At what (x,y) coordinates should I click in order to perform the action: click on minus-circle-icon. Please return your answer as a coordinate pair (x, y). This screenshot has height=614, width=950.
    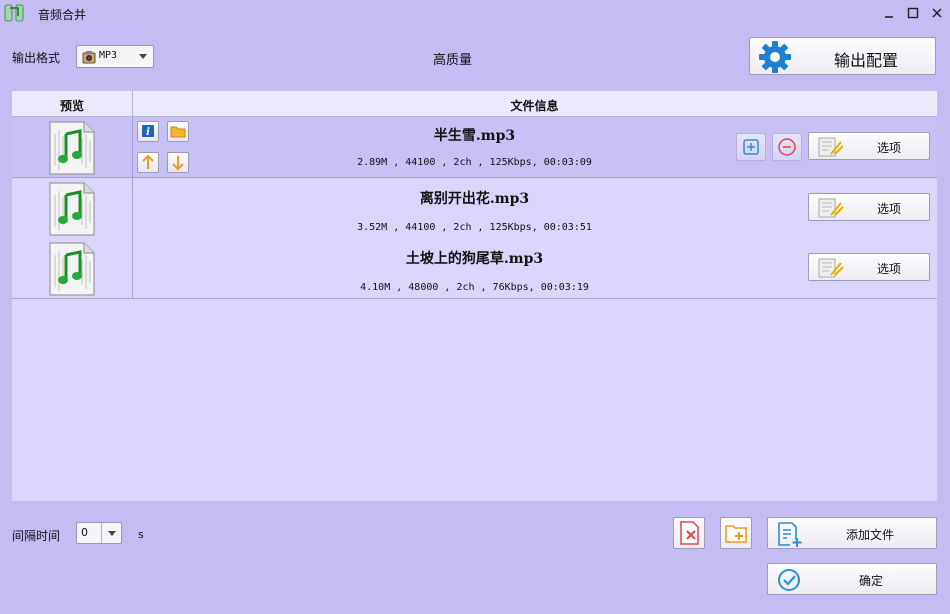
    Looking at the image, I should click on (787, 147).